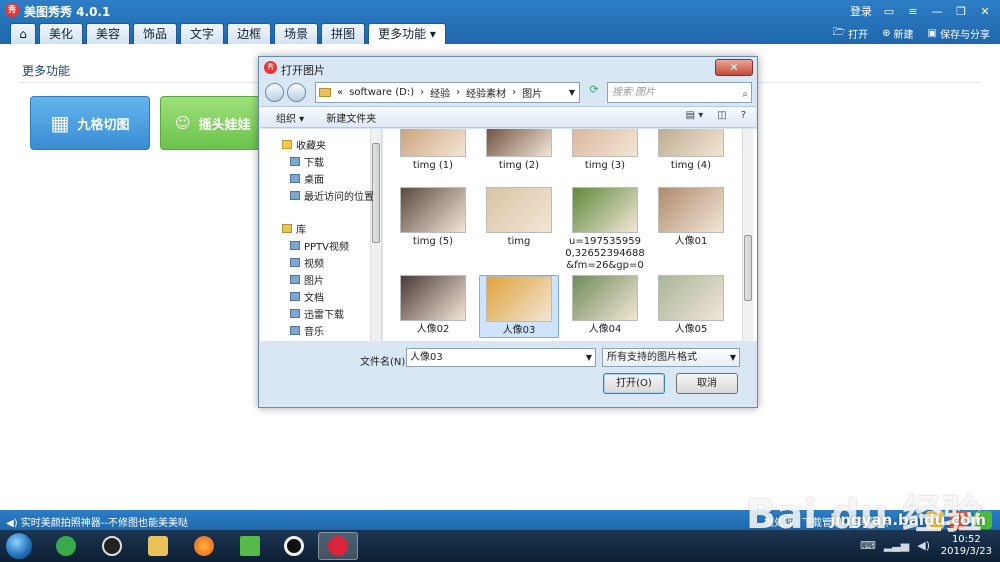 The height and width of the screenshot is (562, 1000). Describe the element at coordinates (314, 180) in the screenshot. I see `tree-item-label: 桌面` at that location.